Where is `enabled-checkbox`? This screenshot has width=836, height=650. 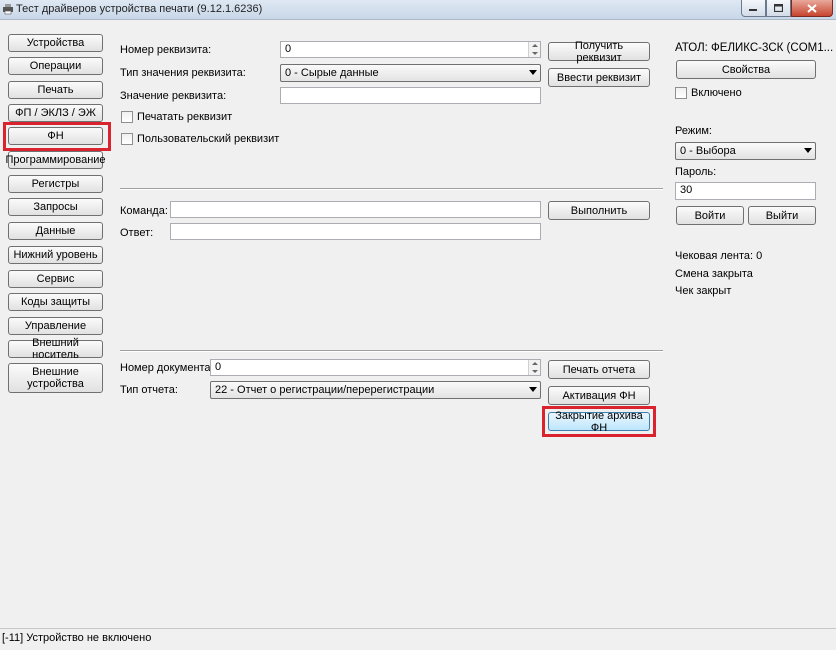
enabled-checkbox is located at coordinates (681, 93).